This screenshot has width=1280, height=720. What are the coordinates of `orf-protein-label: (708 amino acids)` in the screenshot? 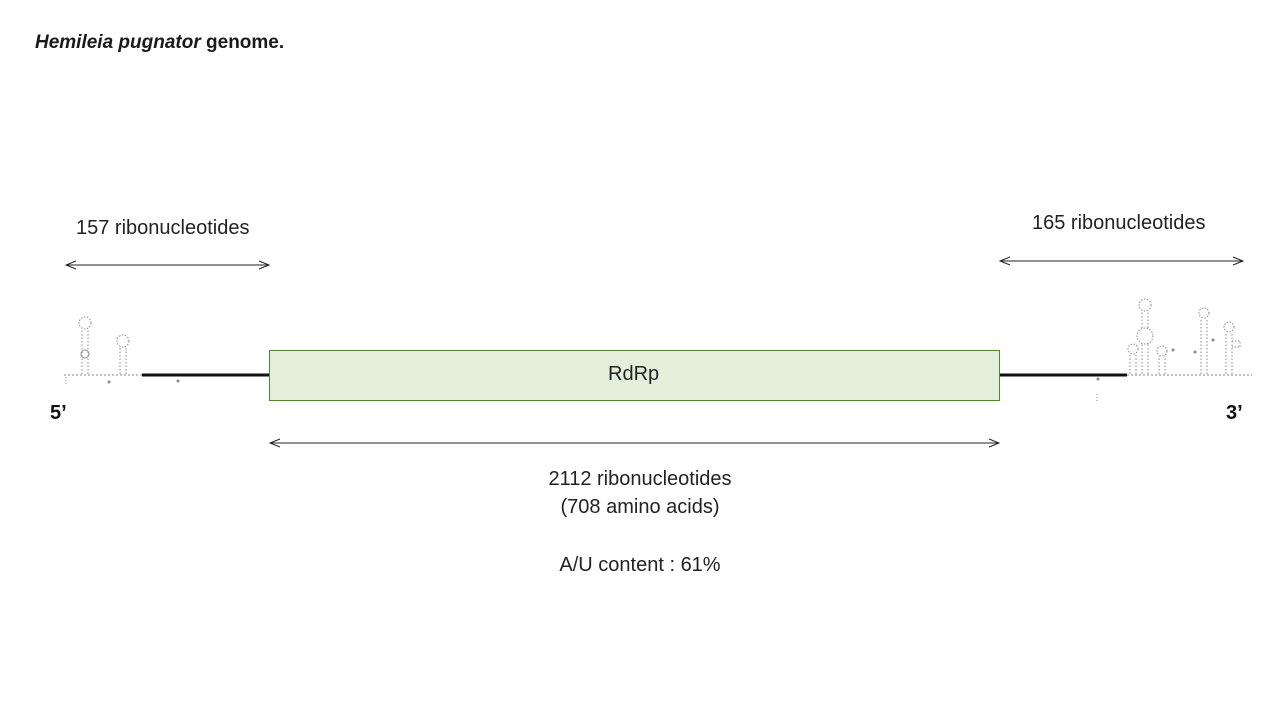 It's located at (640, 507).